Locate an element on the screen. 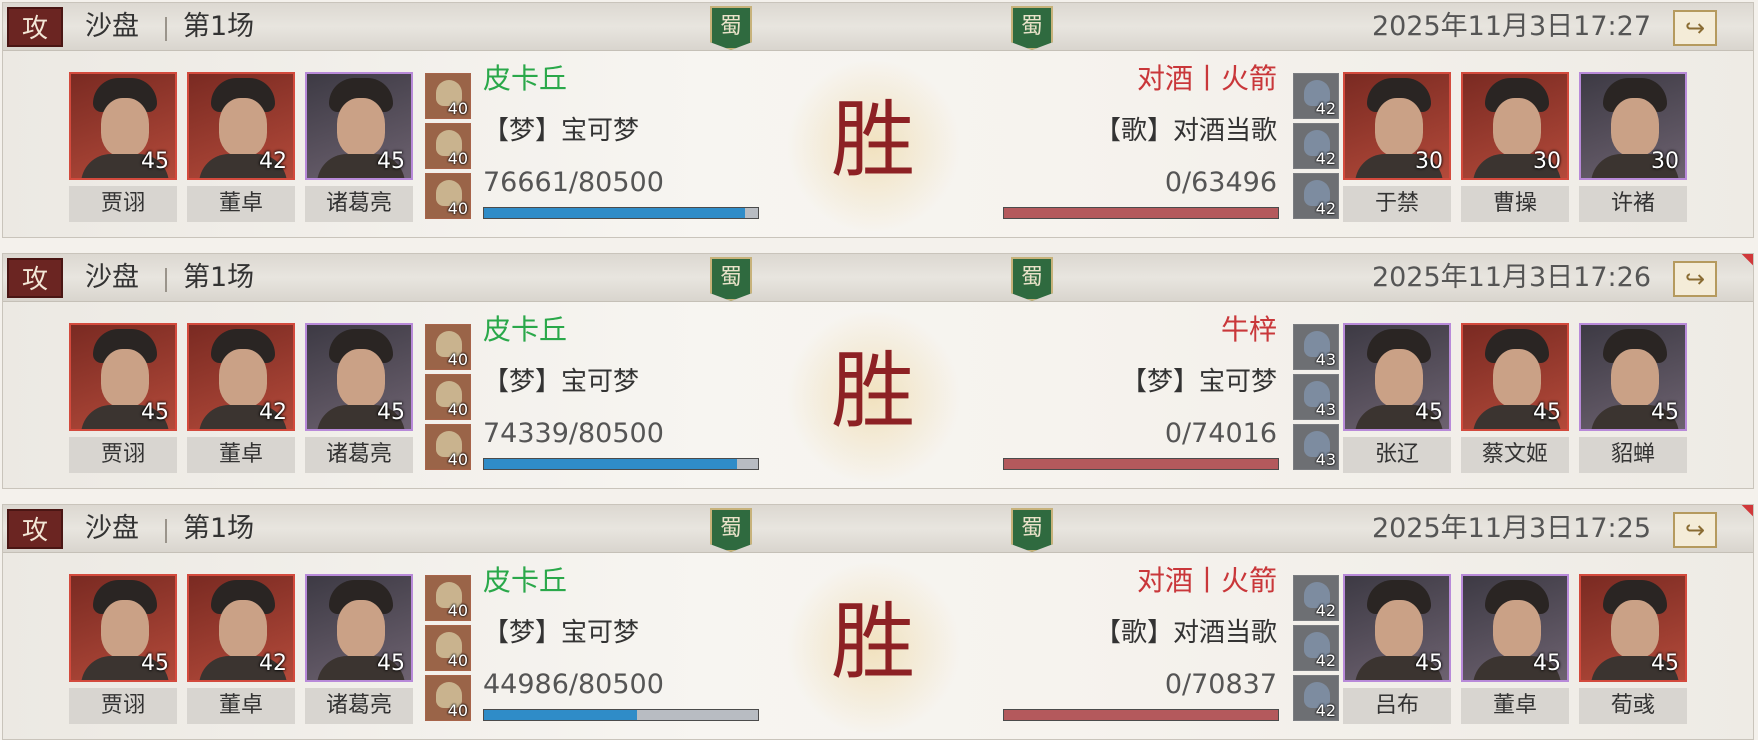 This screenshot has width=1758, height=740. hp-text: 0/63496 is located at coordinates (1220, 182).